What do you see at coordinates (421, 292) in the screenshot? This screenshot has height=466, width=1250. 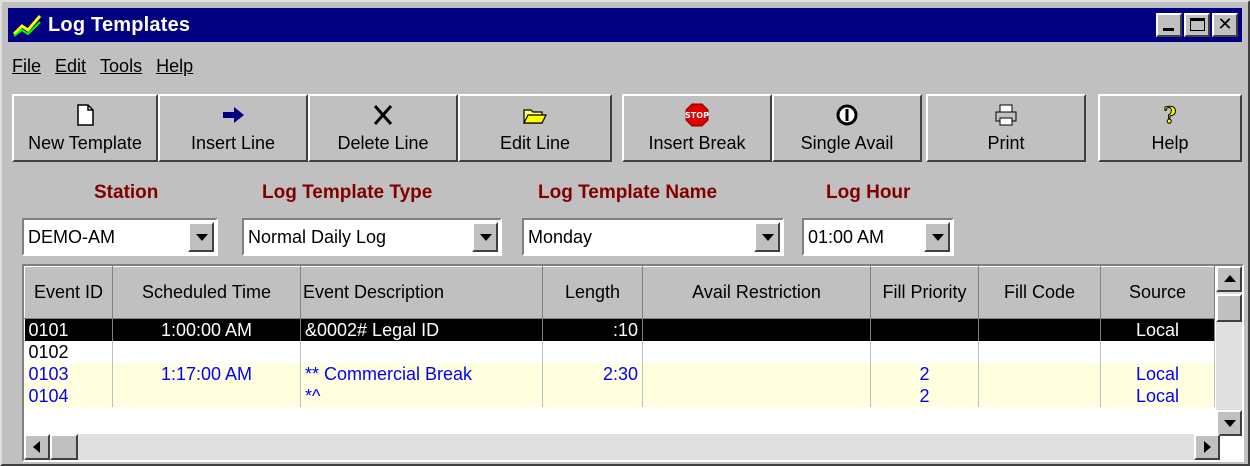 I see `col-event-description: Event Description` at bounding box center [421, 292].